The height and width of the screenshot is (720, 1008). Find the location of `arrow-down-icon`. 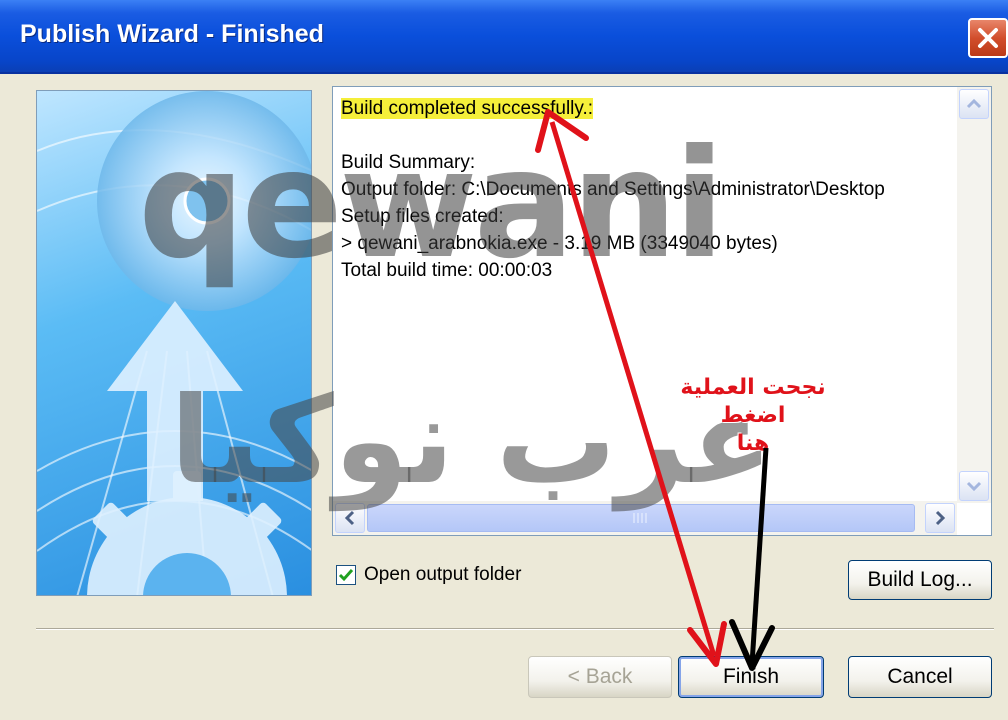

arrow-down-icon is located at coordinates (974, 486).